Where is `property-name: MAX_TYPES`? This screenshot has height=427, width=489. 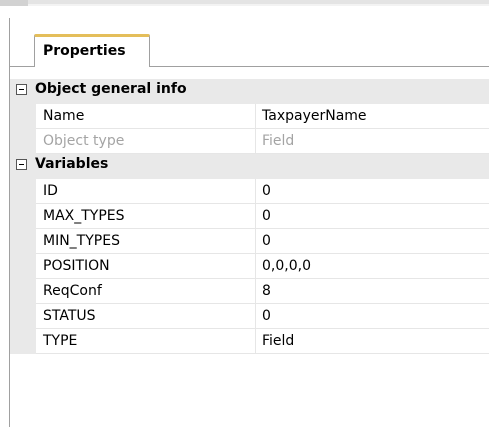
property-name: MAX_TYPES is located at coordinates (84, 216).